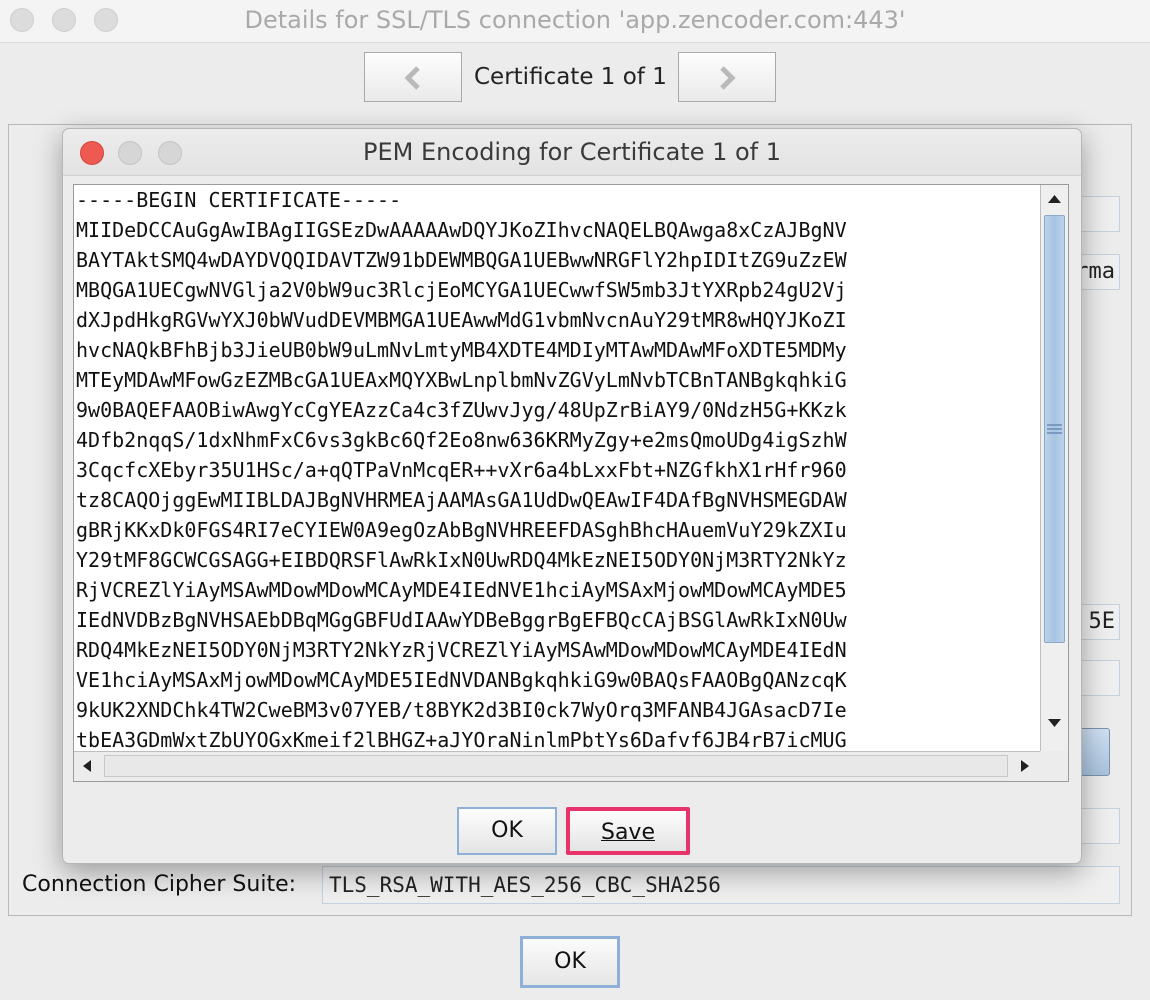 This screenshot has width=1150, height=1000. I want to click on scroll-down-button, so click(1054, 723).